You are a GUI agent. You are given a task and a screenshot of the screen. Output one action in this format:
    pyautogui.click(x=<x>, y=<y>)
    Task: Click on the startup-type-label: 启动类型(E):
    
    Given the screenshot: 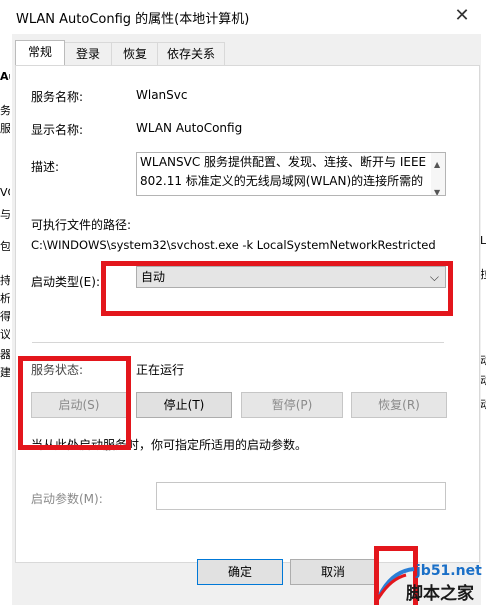 What is the action you would take?
    pyautogui.click(x=65, y=282)
    